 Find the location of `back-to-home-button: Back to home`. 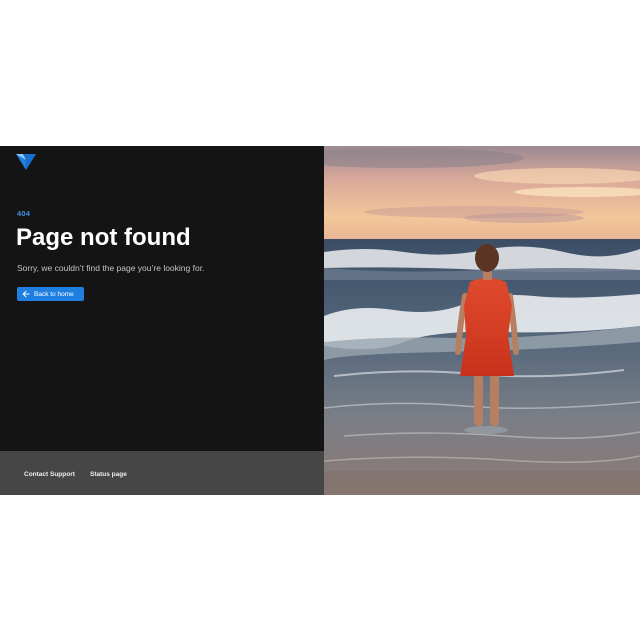

back-to-home-button: Back to home is located at coordinates (50, 294).